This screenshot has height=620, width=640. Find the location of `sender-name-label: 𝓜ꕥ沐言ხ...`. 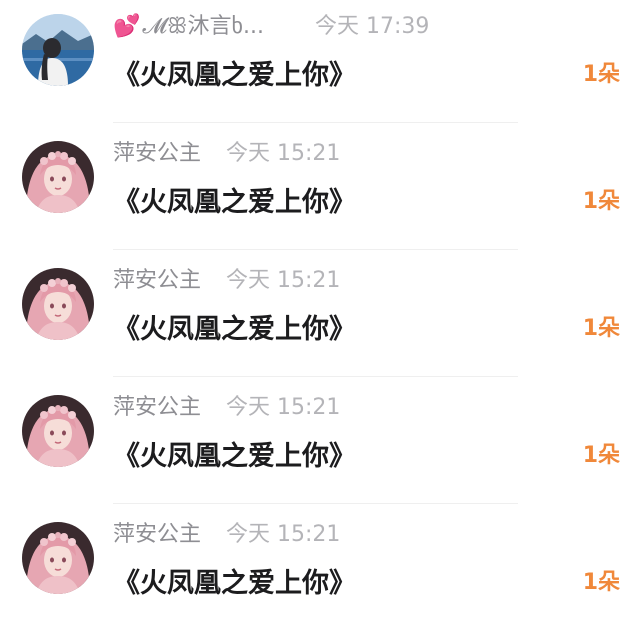

sender-name-label: 𝓜ꕥ沐言ხ... is located at coordinates (203, 26).